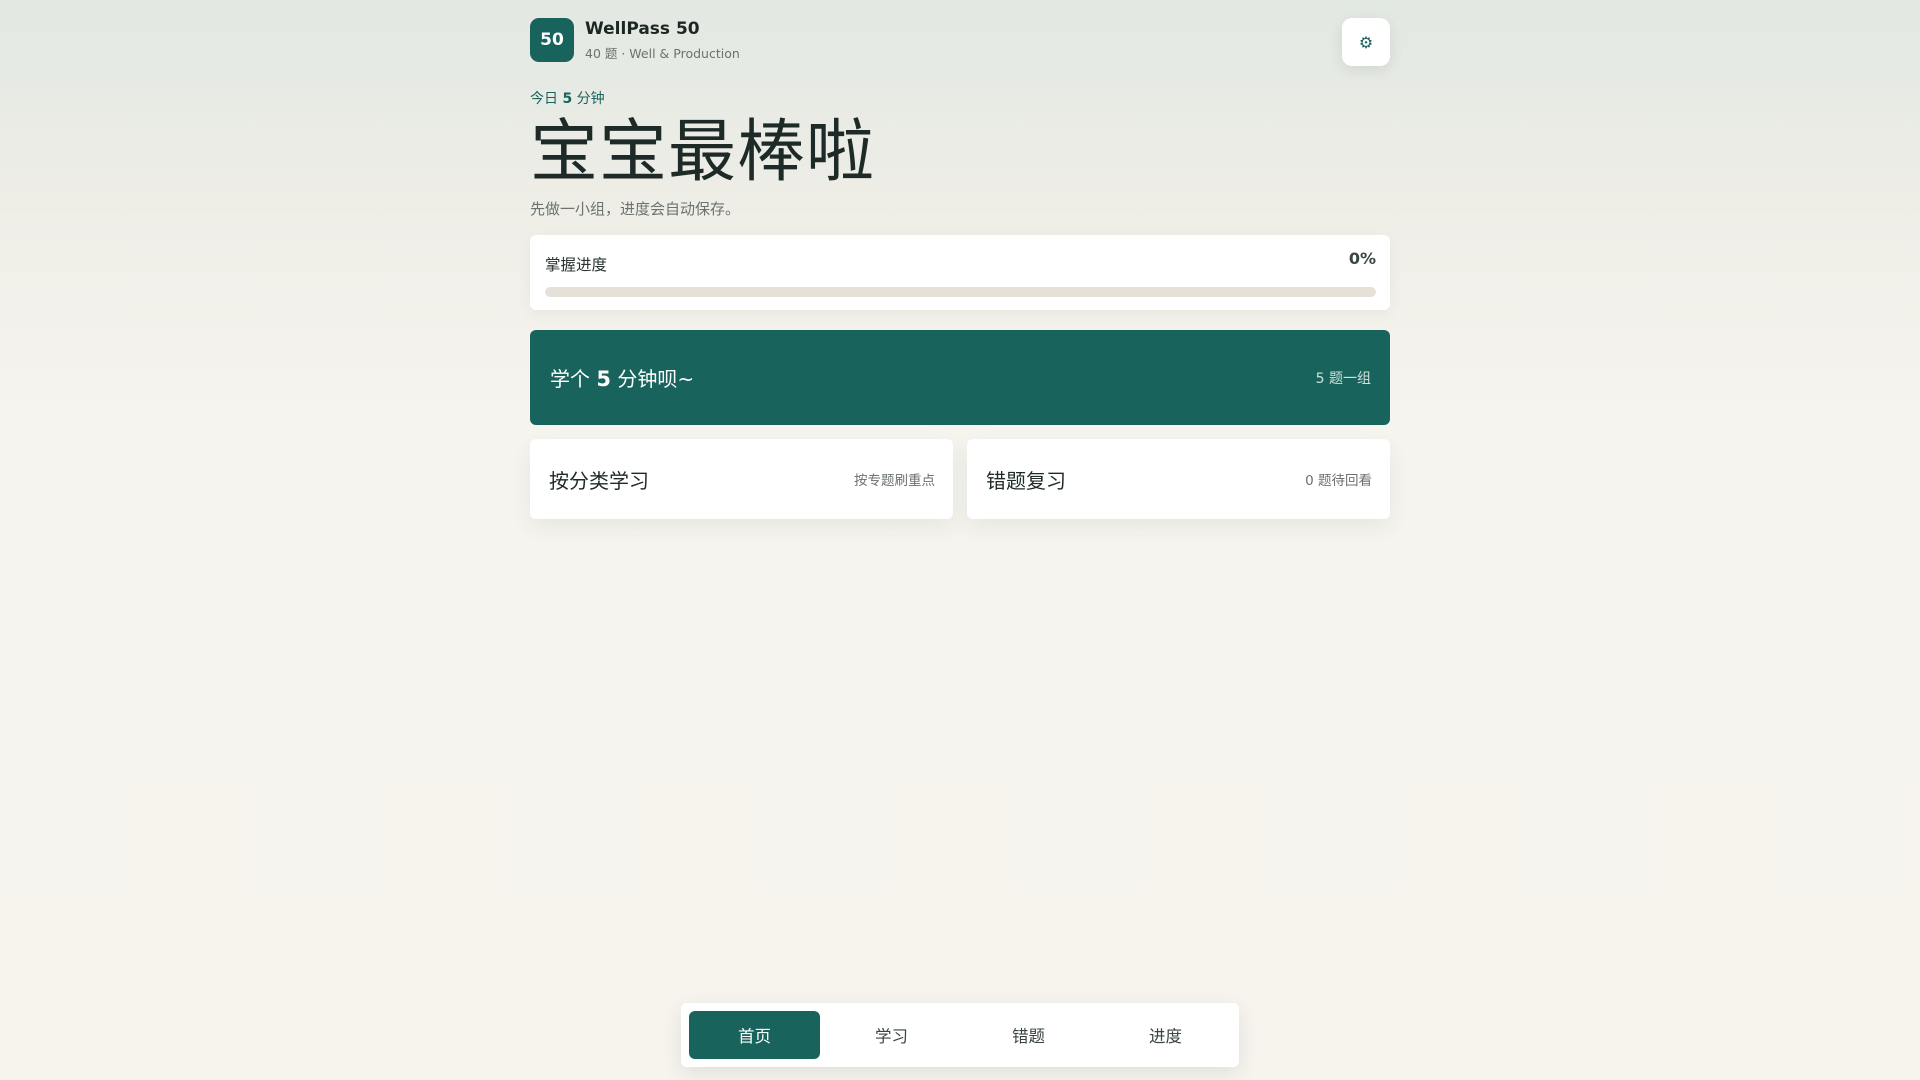 Image resolution: width=1920 pixels, height=1080 pixels. Describe the element at coordinates (603, 379) in the screenshot. I see `cta-label-number: 5` at that location.